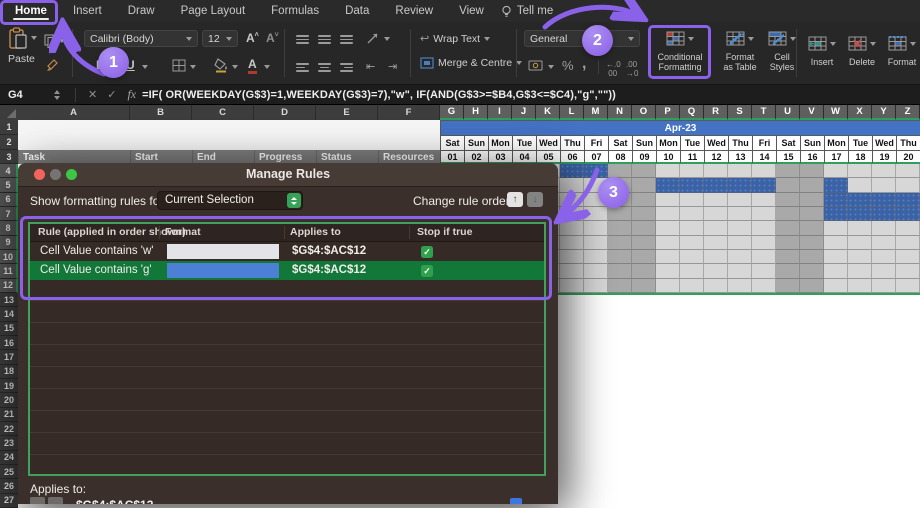 This screenshot has height=508, width=920. Describe the element at coordinates (252, 38) in the screenshot. I see `increase-font-icon: A˄` at that location.